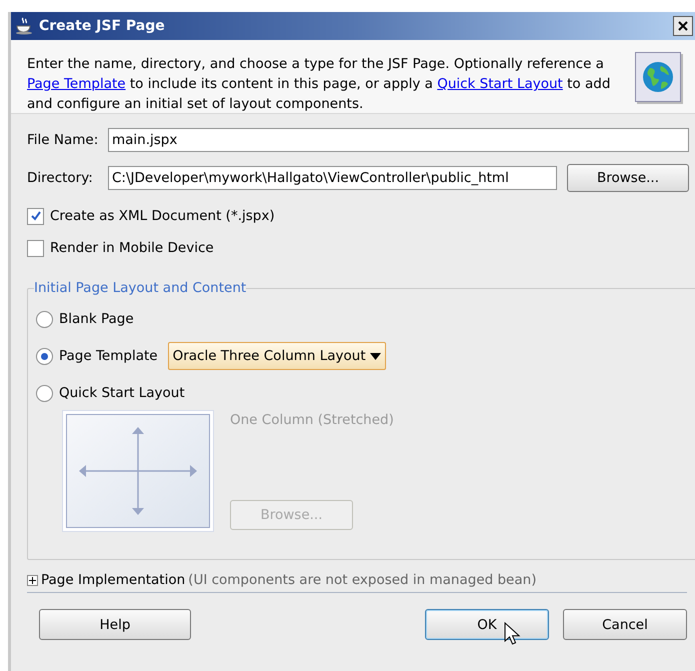  What do you see at coordinates (362, 580) in the screenshot?
I see `section-note: (UI components are not exposed in managed bean)` at bounding box center [362, 580].